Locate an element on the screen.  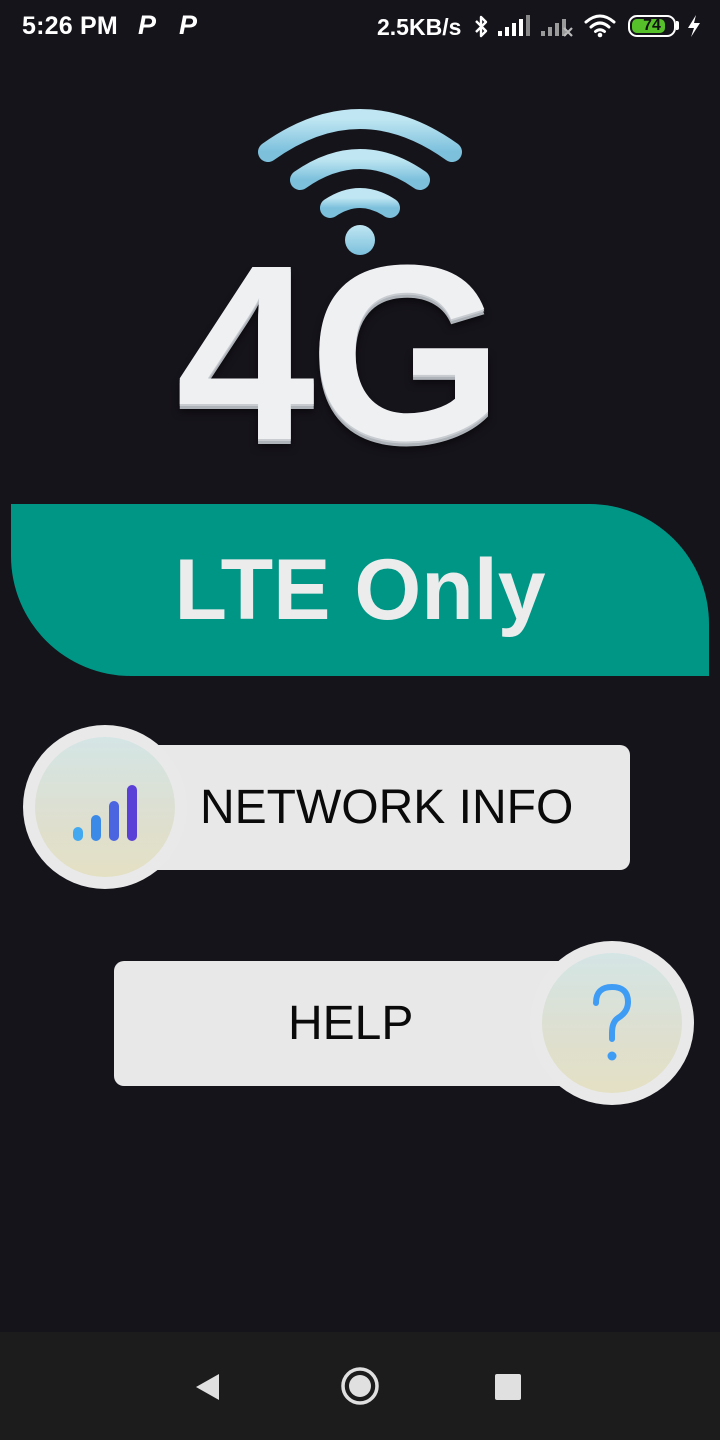
battery-icon: 74 is located at coordinates (652, 26).